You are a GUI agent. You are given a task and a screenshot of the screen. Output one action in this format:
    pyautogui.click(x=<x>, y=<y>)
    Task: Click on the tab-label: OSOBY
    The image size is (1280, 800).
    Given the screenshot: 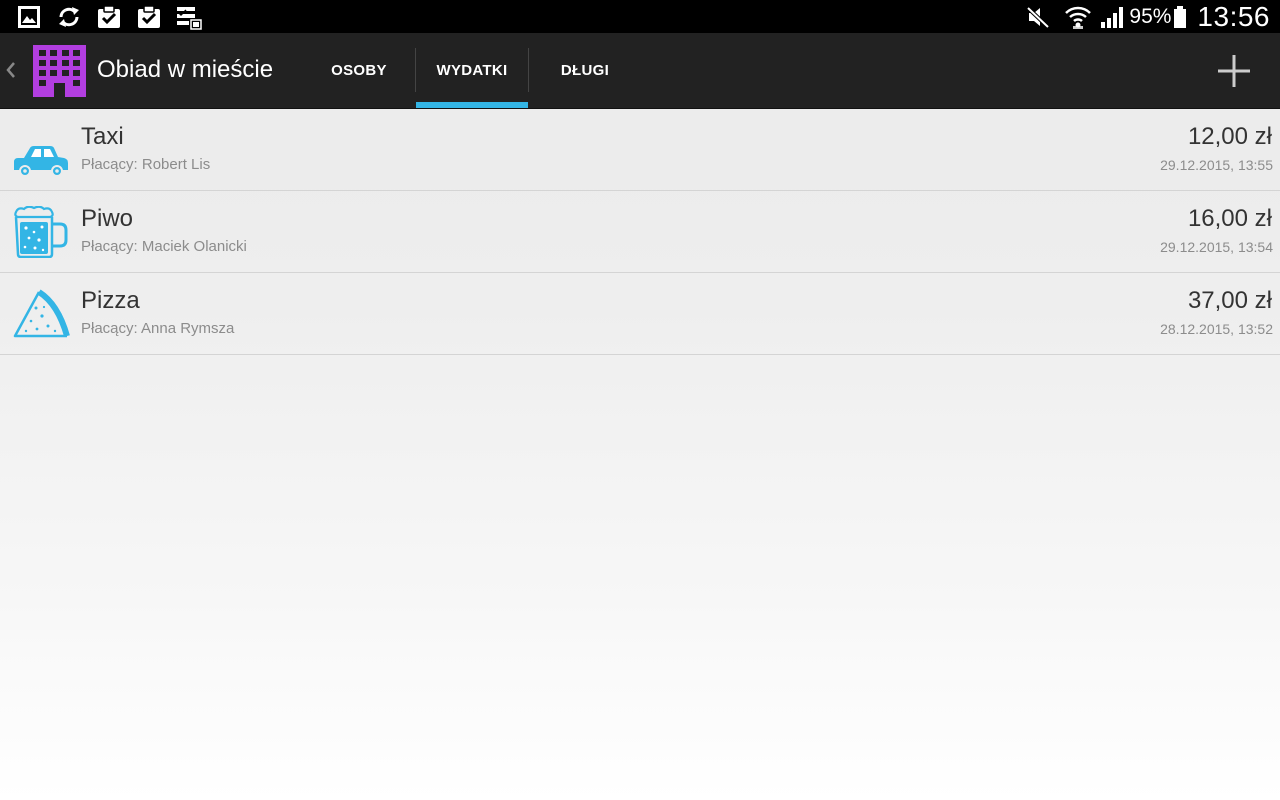 What is the action you would take?
    pyautogui.click(x=359, y=70)
    